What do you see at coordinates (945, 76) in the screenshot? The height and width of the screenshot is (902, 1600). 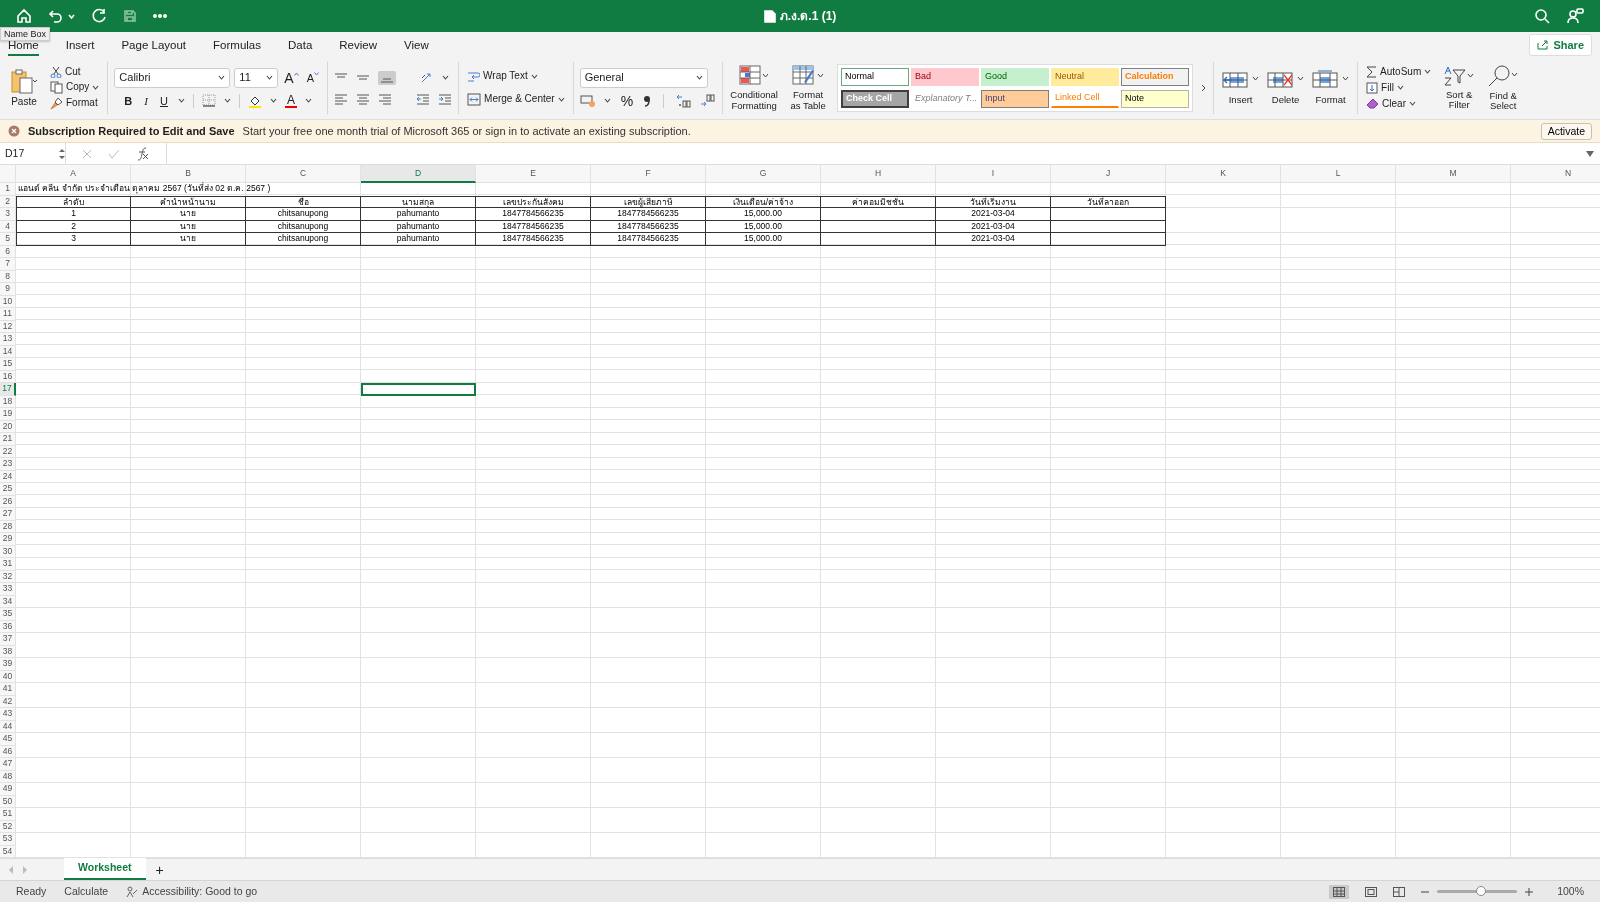 I see `cell-style: Bad` at bounding box center [945, 76].